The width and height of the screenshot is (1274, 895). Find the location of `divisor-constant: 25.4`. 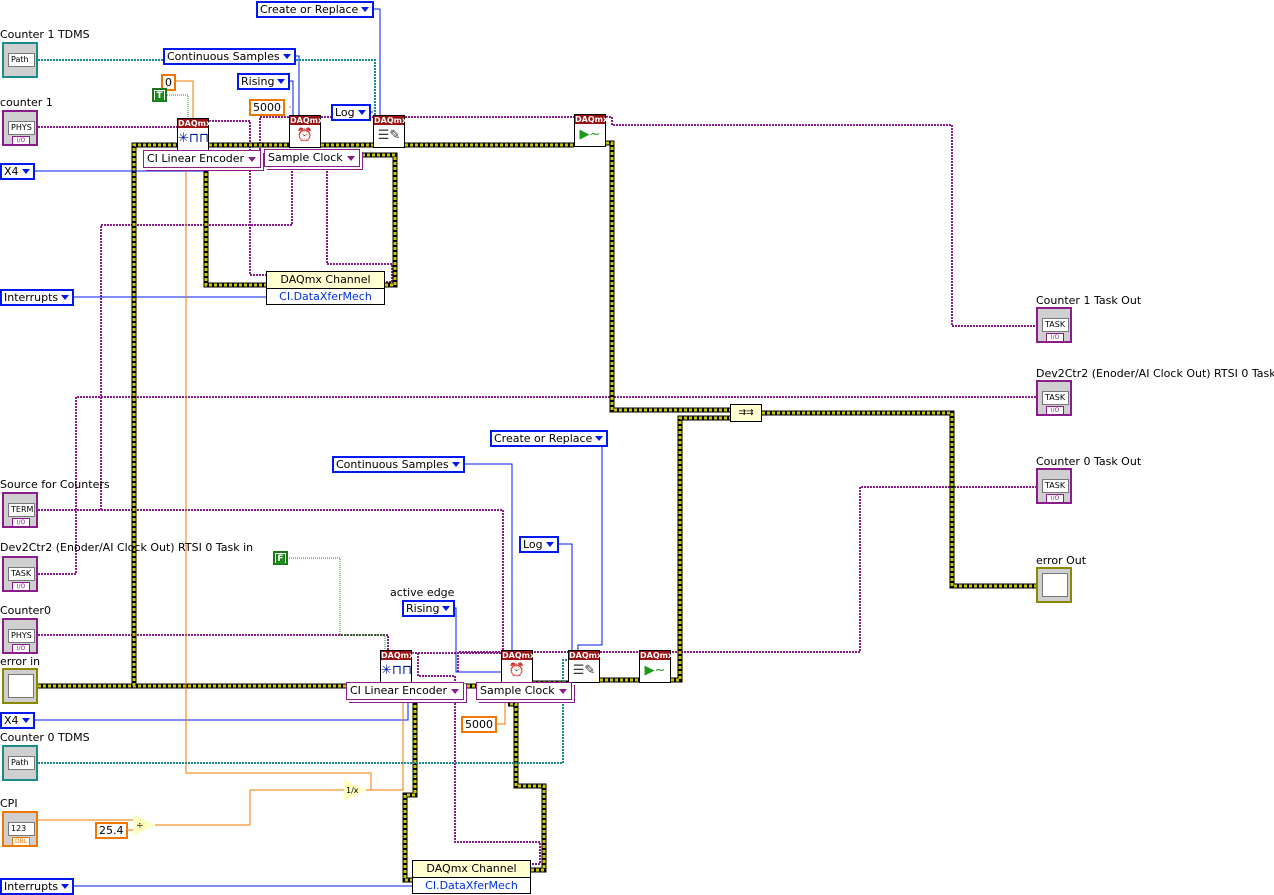

divisor-constant: 25.4 is located at coordinates (111, 830).